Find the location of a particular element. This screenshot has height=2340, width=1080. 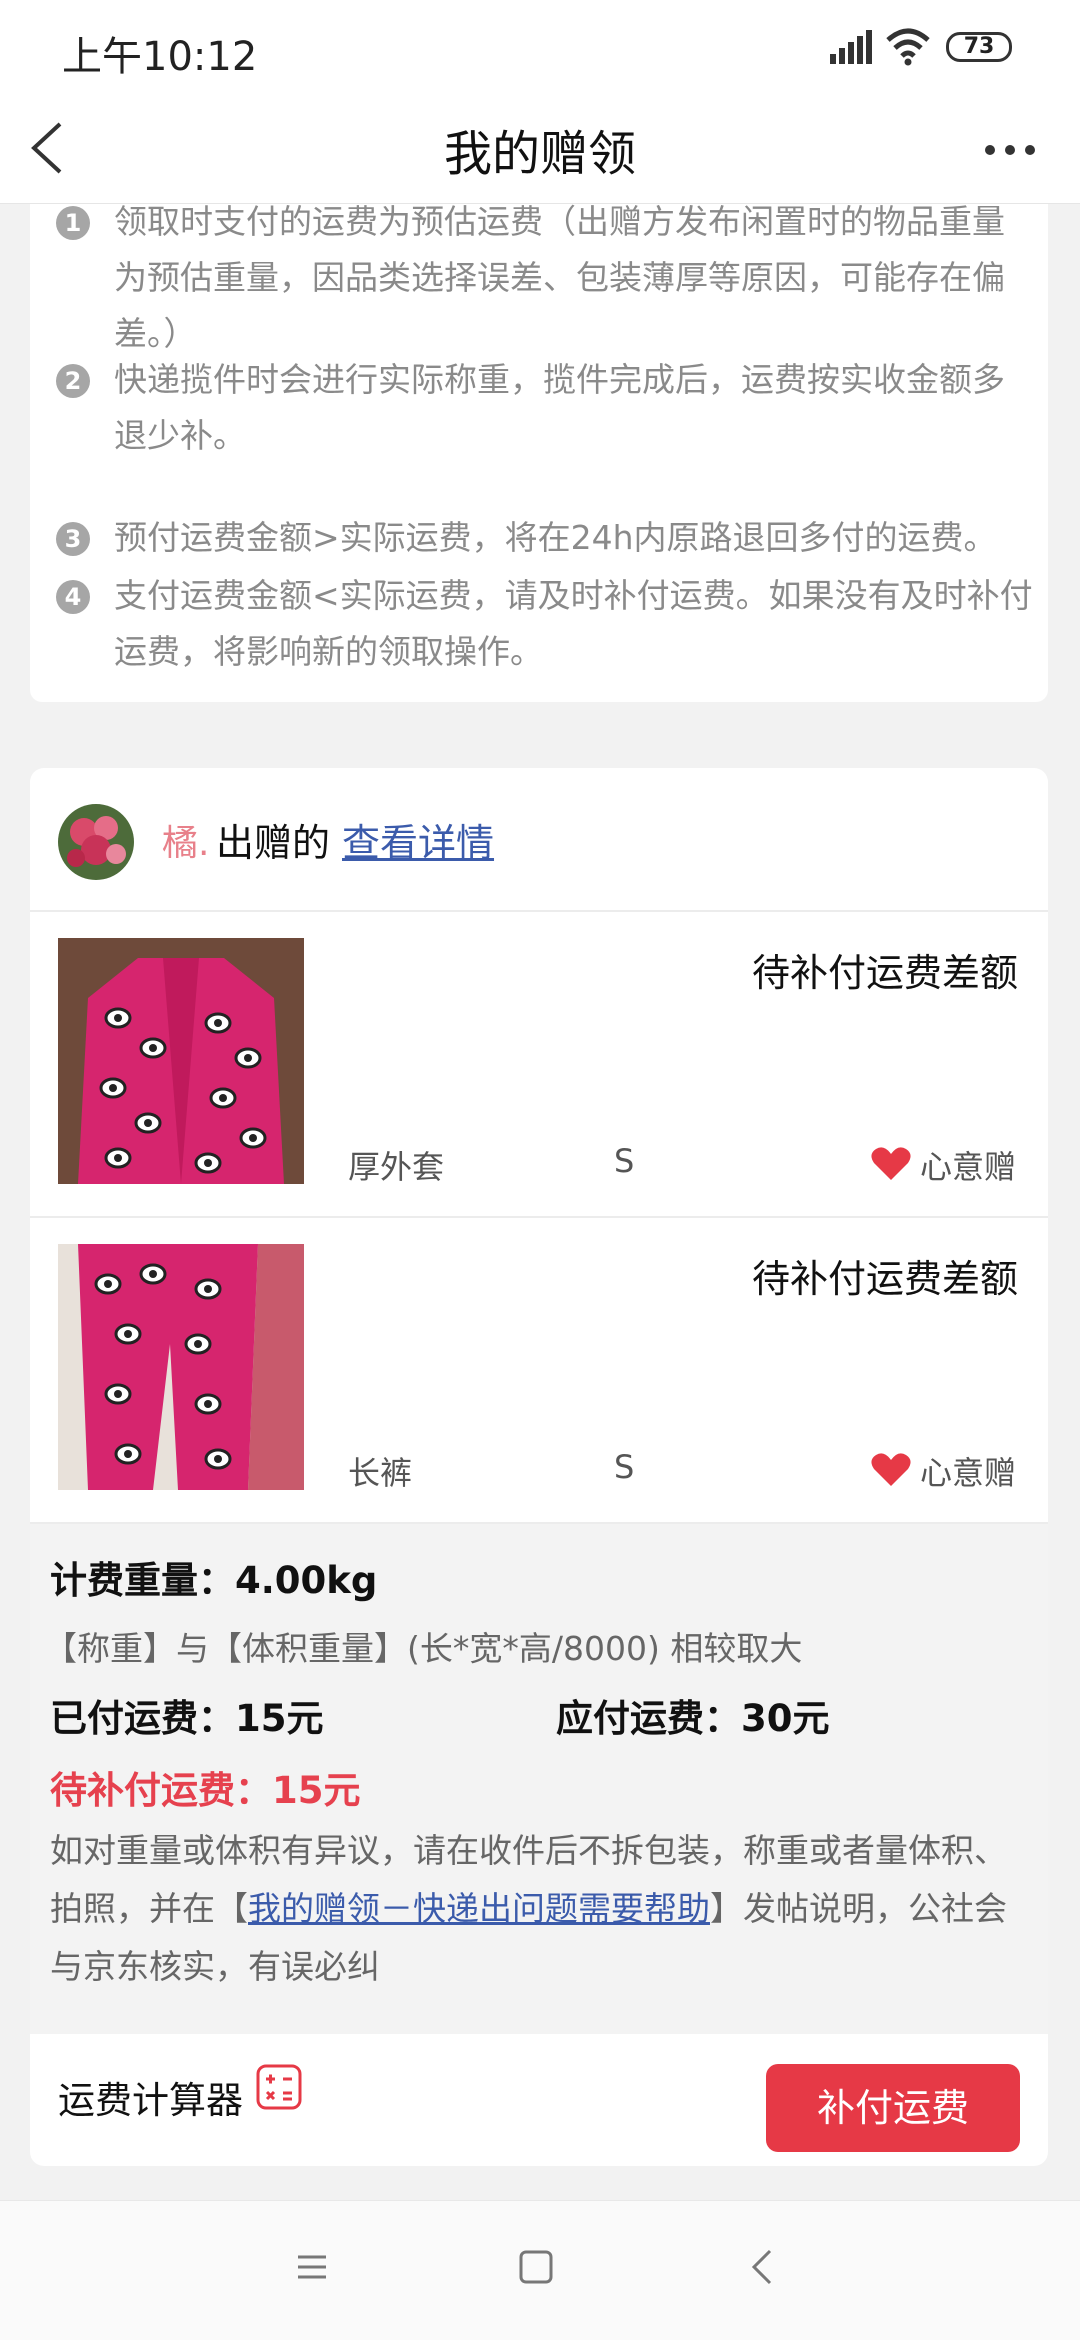

item-name: 厚外套 is located at coordinates (396, 1167).